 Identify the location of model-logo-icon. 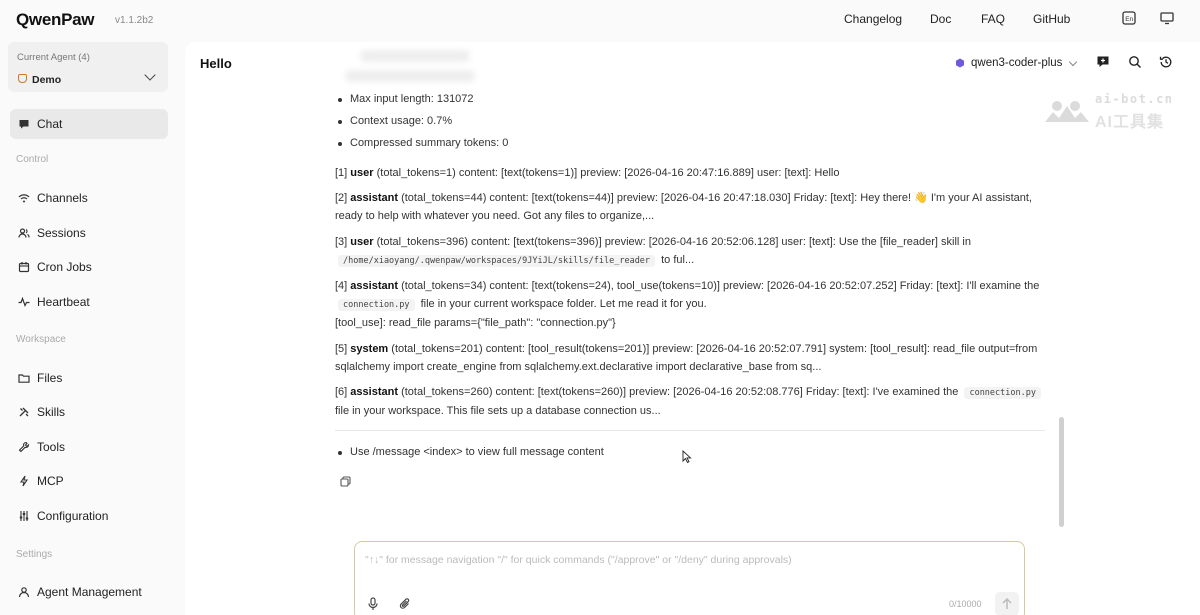
(960, 63).